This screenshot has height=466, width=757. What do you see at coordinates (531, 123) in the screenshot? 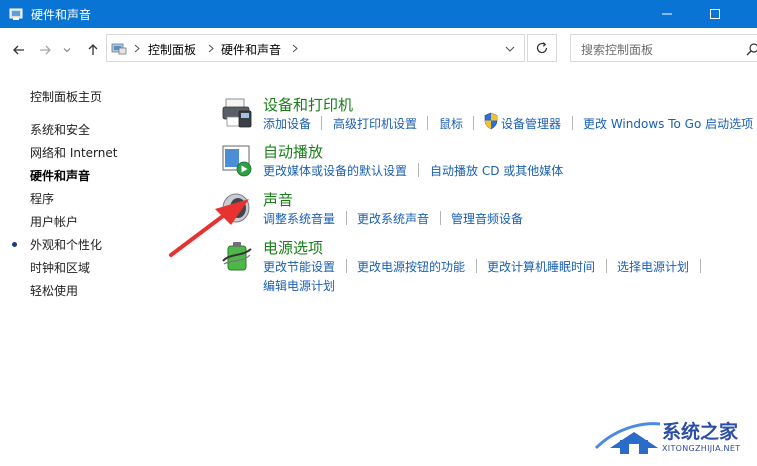
I see `link-device-manager: 设备管理器` at bounding box center [531, 123].